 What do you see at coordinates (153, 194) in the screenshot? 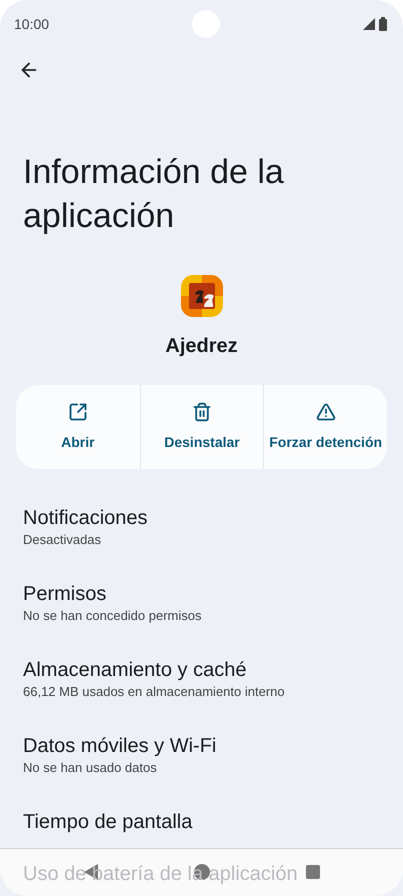
I see `page-title: Información de la aplicación` at bounding box center [153, 194].